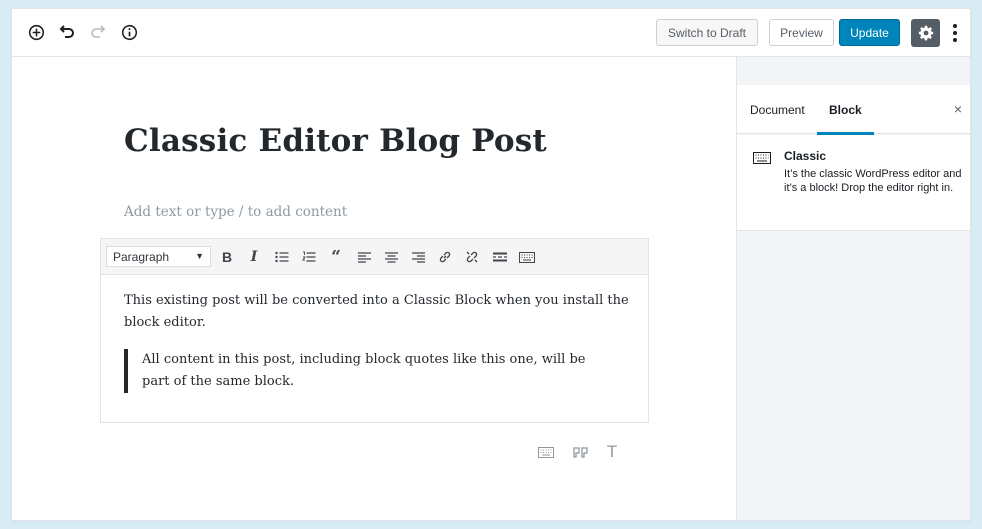  What do you see at coordinates (67, 32) in the screenshot?
I see `undo-icon` at bounding box center [67, 32].